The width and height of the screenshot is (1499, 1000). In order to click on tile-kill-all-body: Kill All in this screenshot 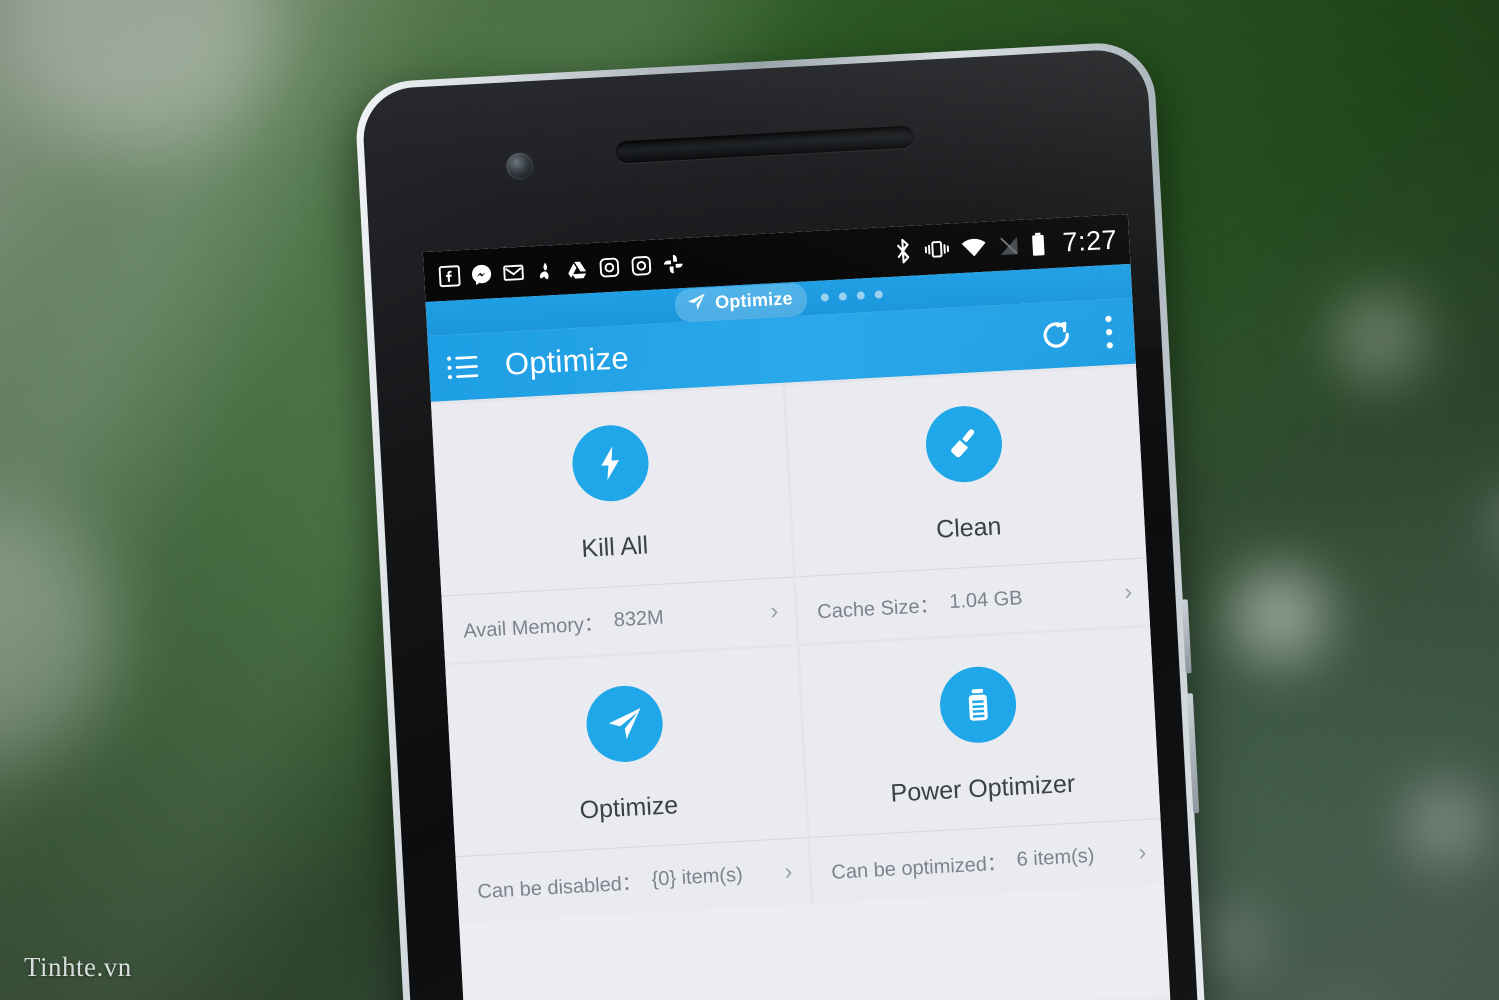, I will do `click(611, 491)`.